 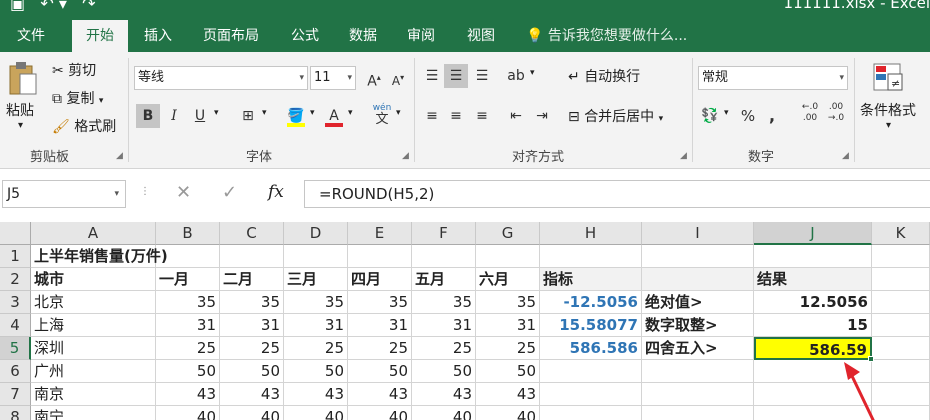 I want to click on label-cell: 绝对值>, so click(x=698, y=302).